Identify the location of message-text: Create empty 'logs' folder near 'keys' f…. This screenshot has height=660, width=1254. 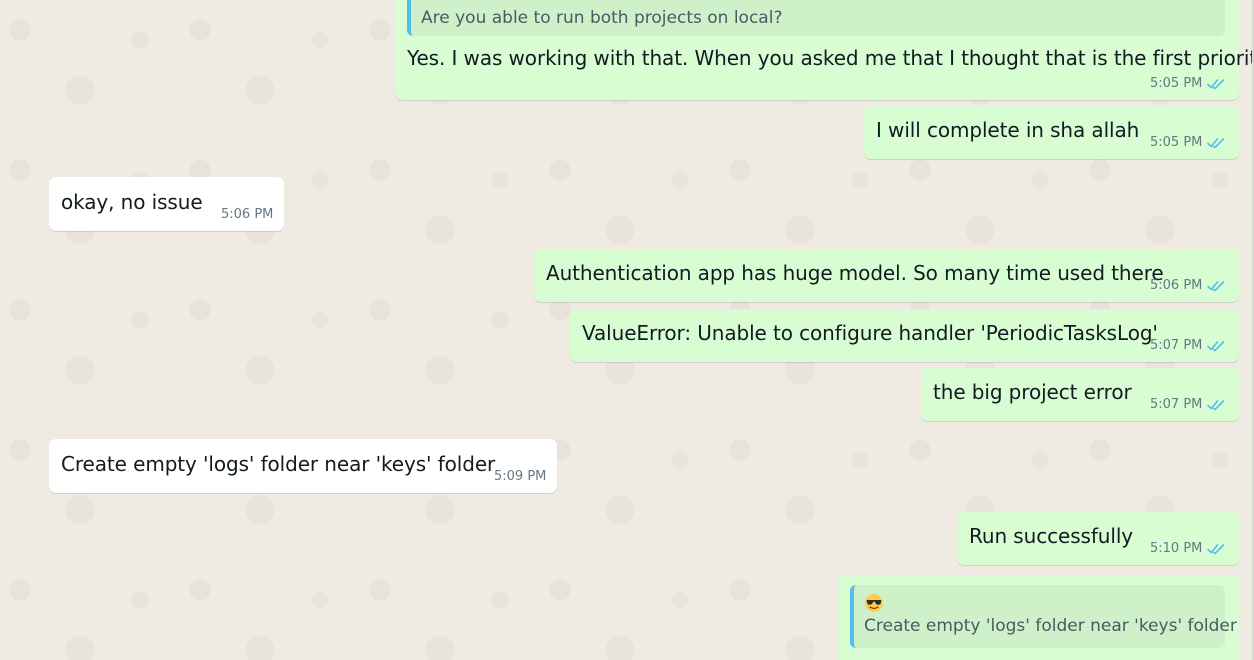
(278, 464).